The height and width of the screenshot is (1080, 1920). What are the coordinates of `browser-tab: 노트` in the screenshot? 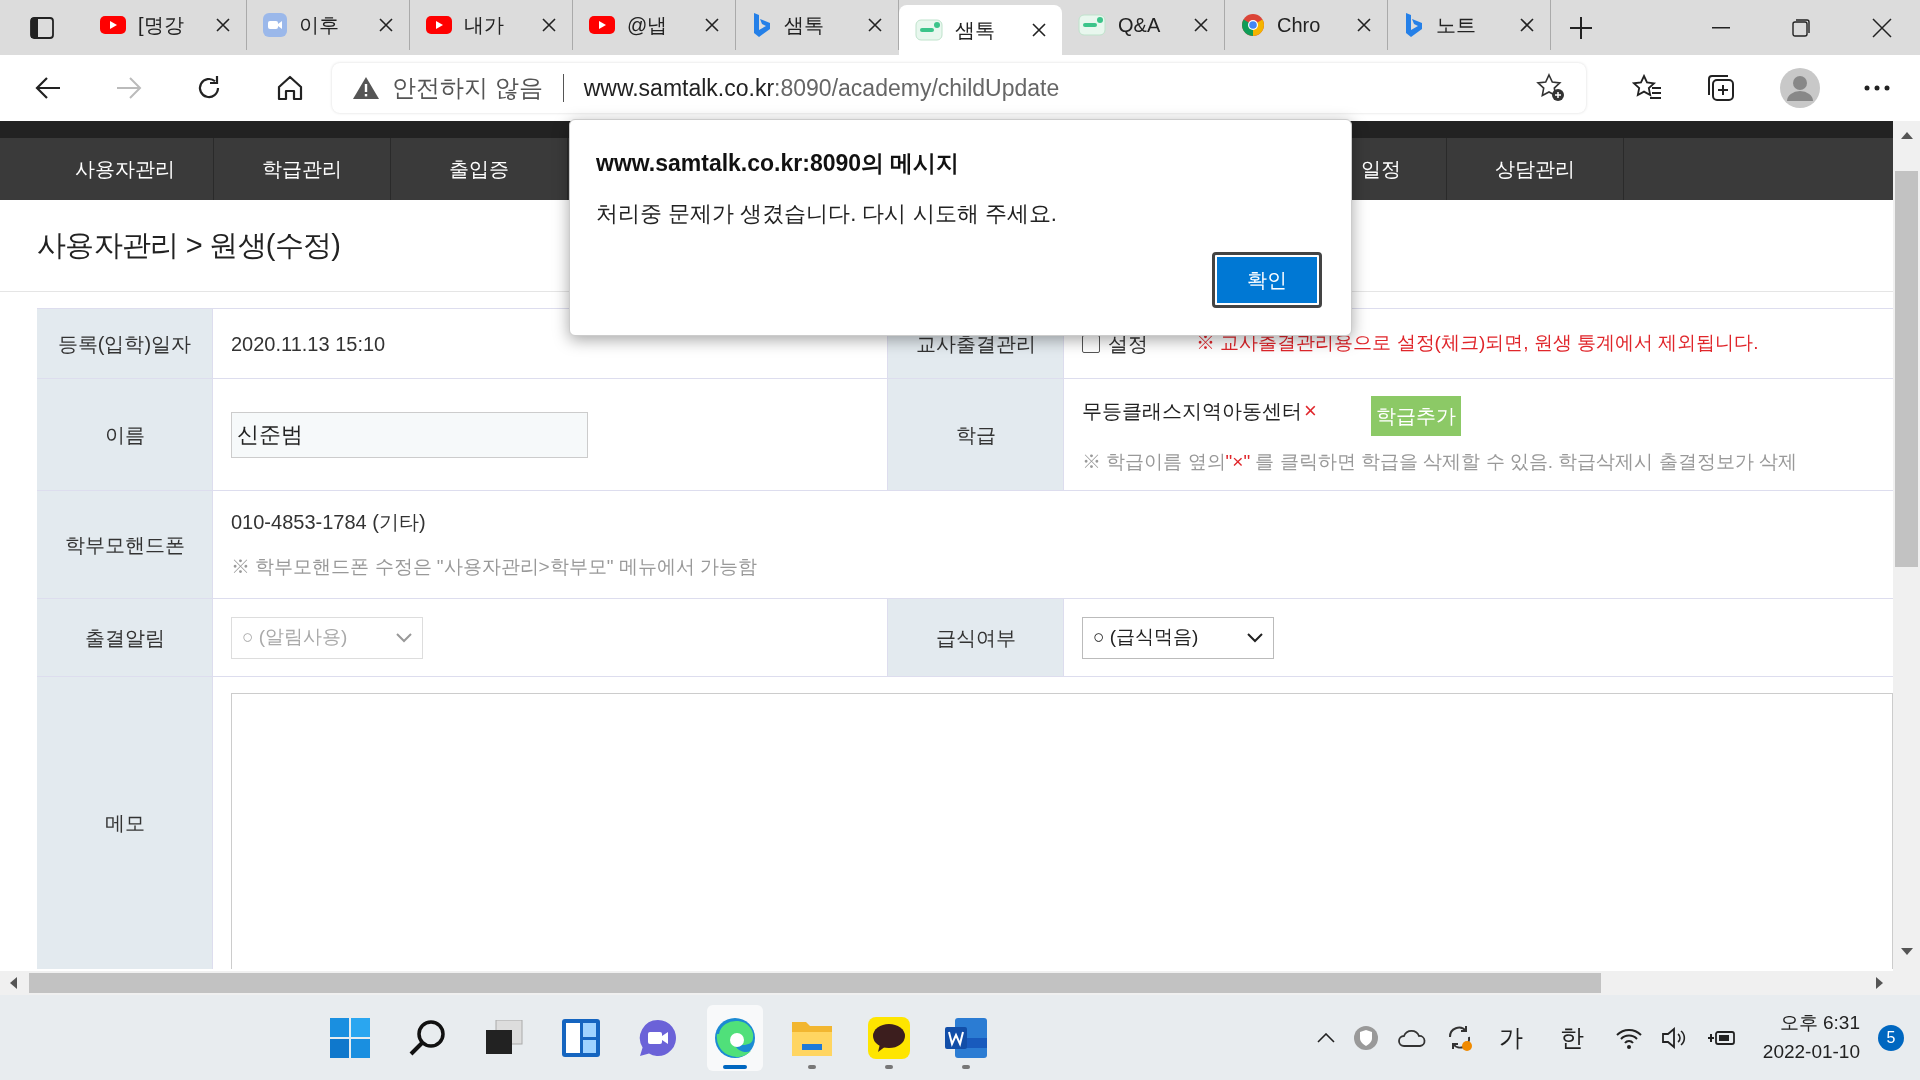 It's located at (1469, 25).